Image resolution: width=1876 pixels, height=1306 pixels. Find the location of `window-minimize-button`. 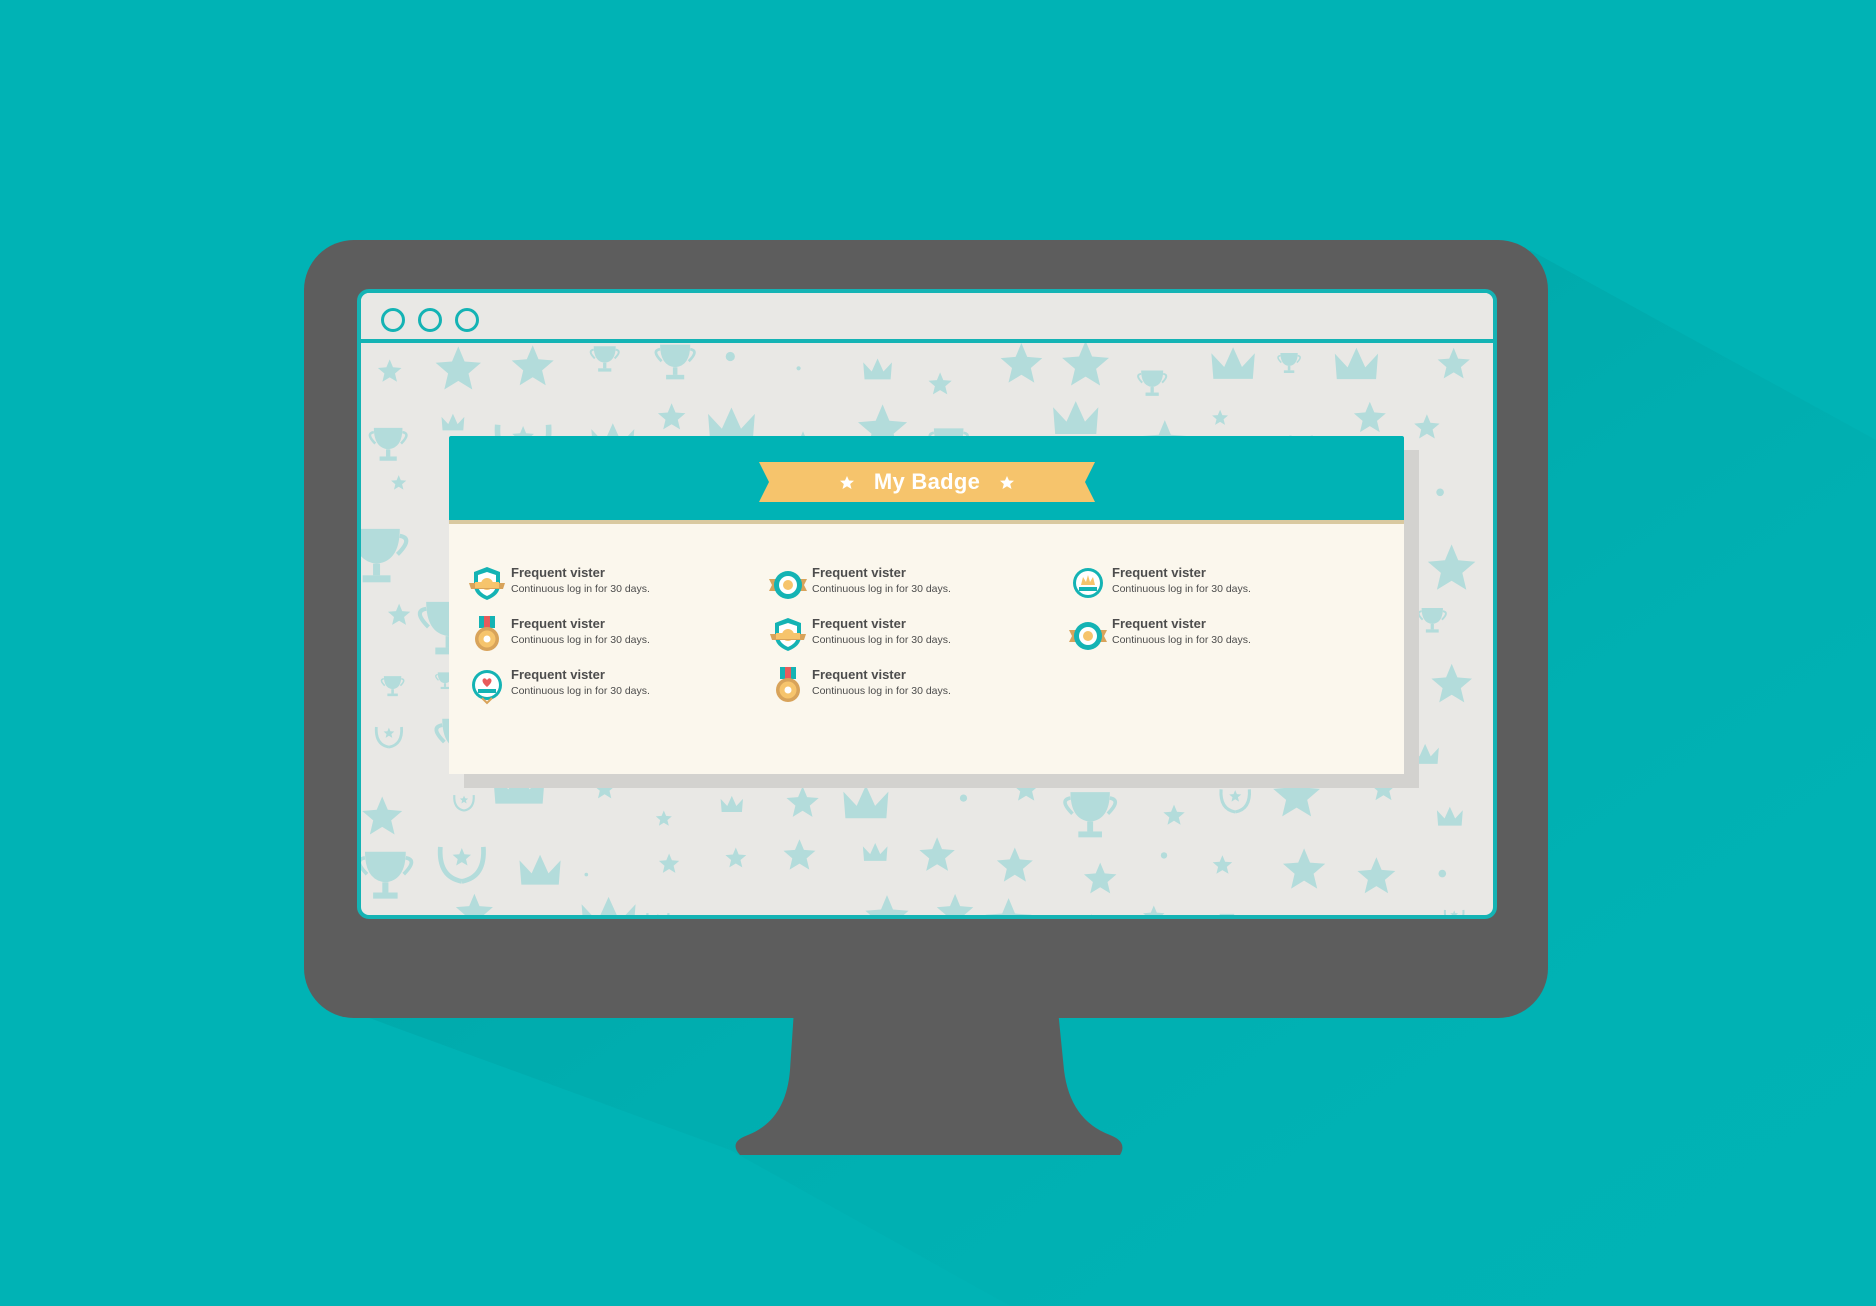

window-minimize-button is located at coordinates (430, 320).